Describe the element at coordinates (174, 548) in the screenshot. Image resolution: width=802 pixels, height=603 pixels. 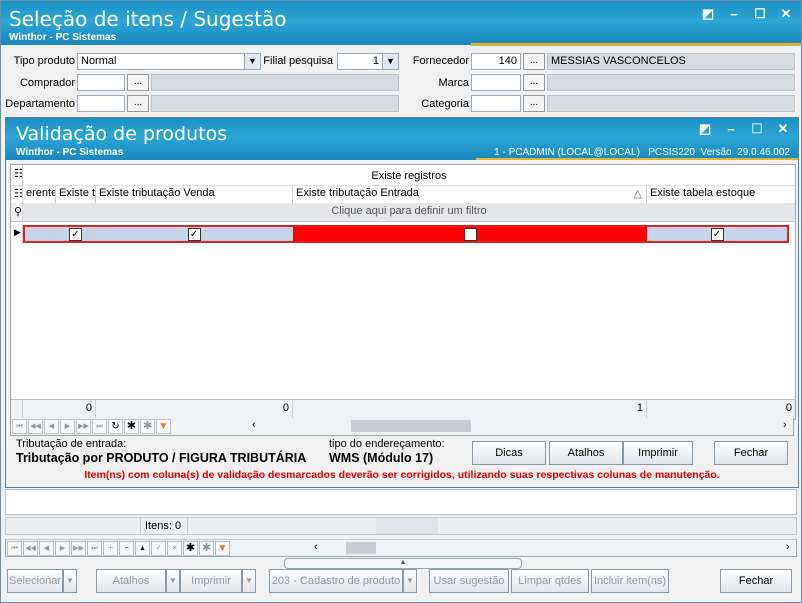
I see `cancel-record-icon: ✕` at that location.